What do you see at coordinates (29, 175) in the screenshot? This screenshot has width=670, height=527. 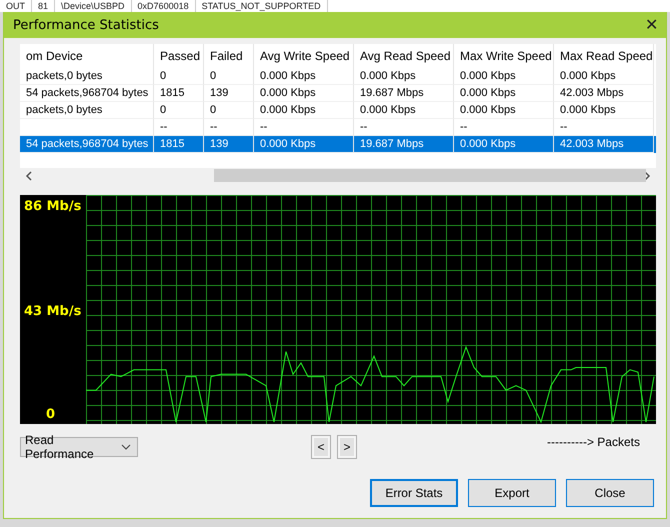 I see `scroll-left-icon` at bounding box center [29, 175].